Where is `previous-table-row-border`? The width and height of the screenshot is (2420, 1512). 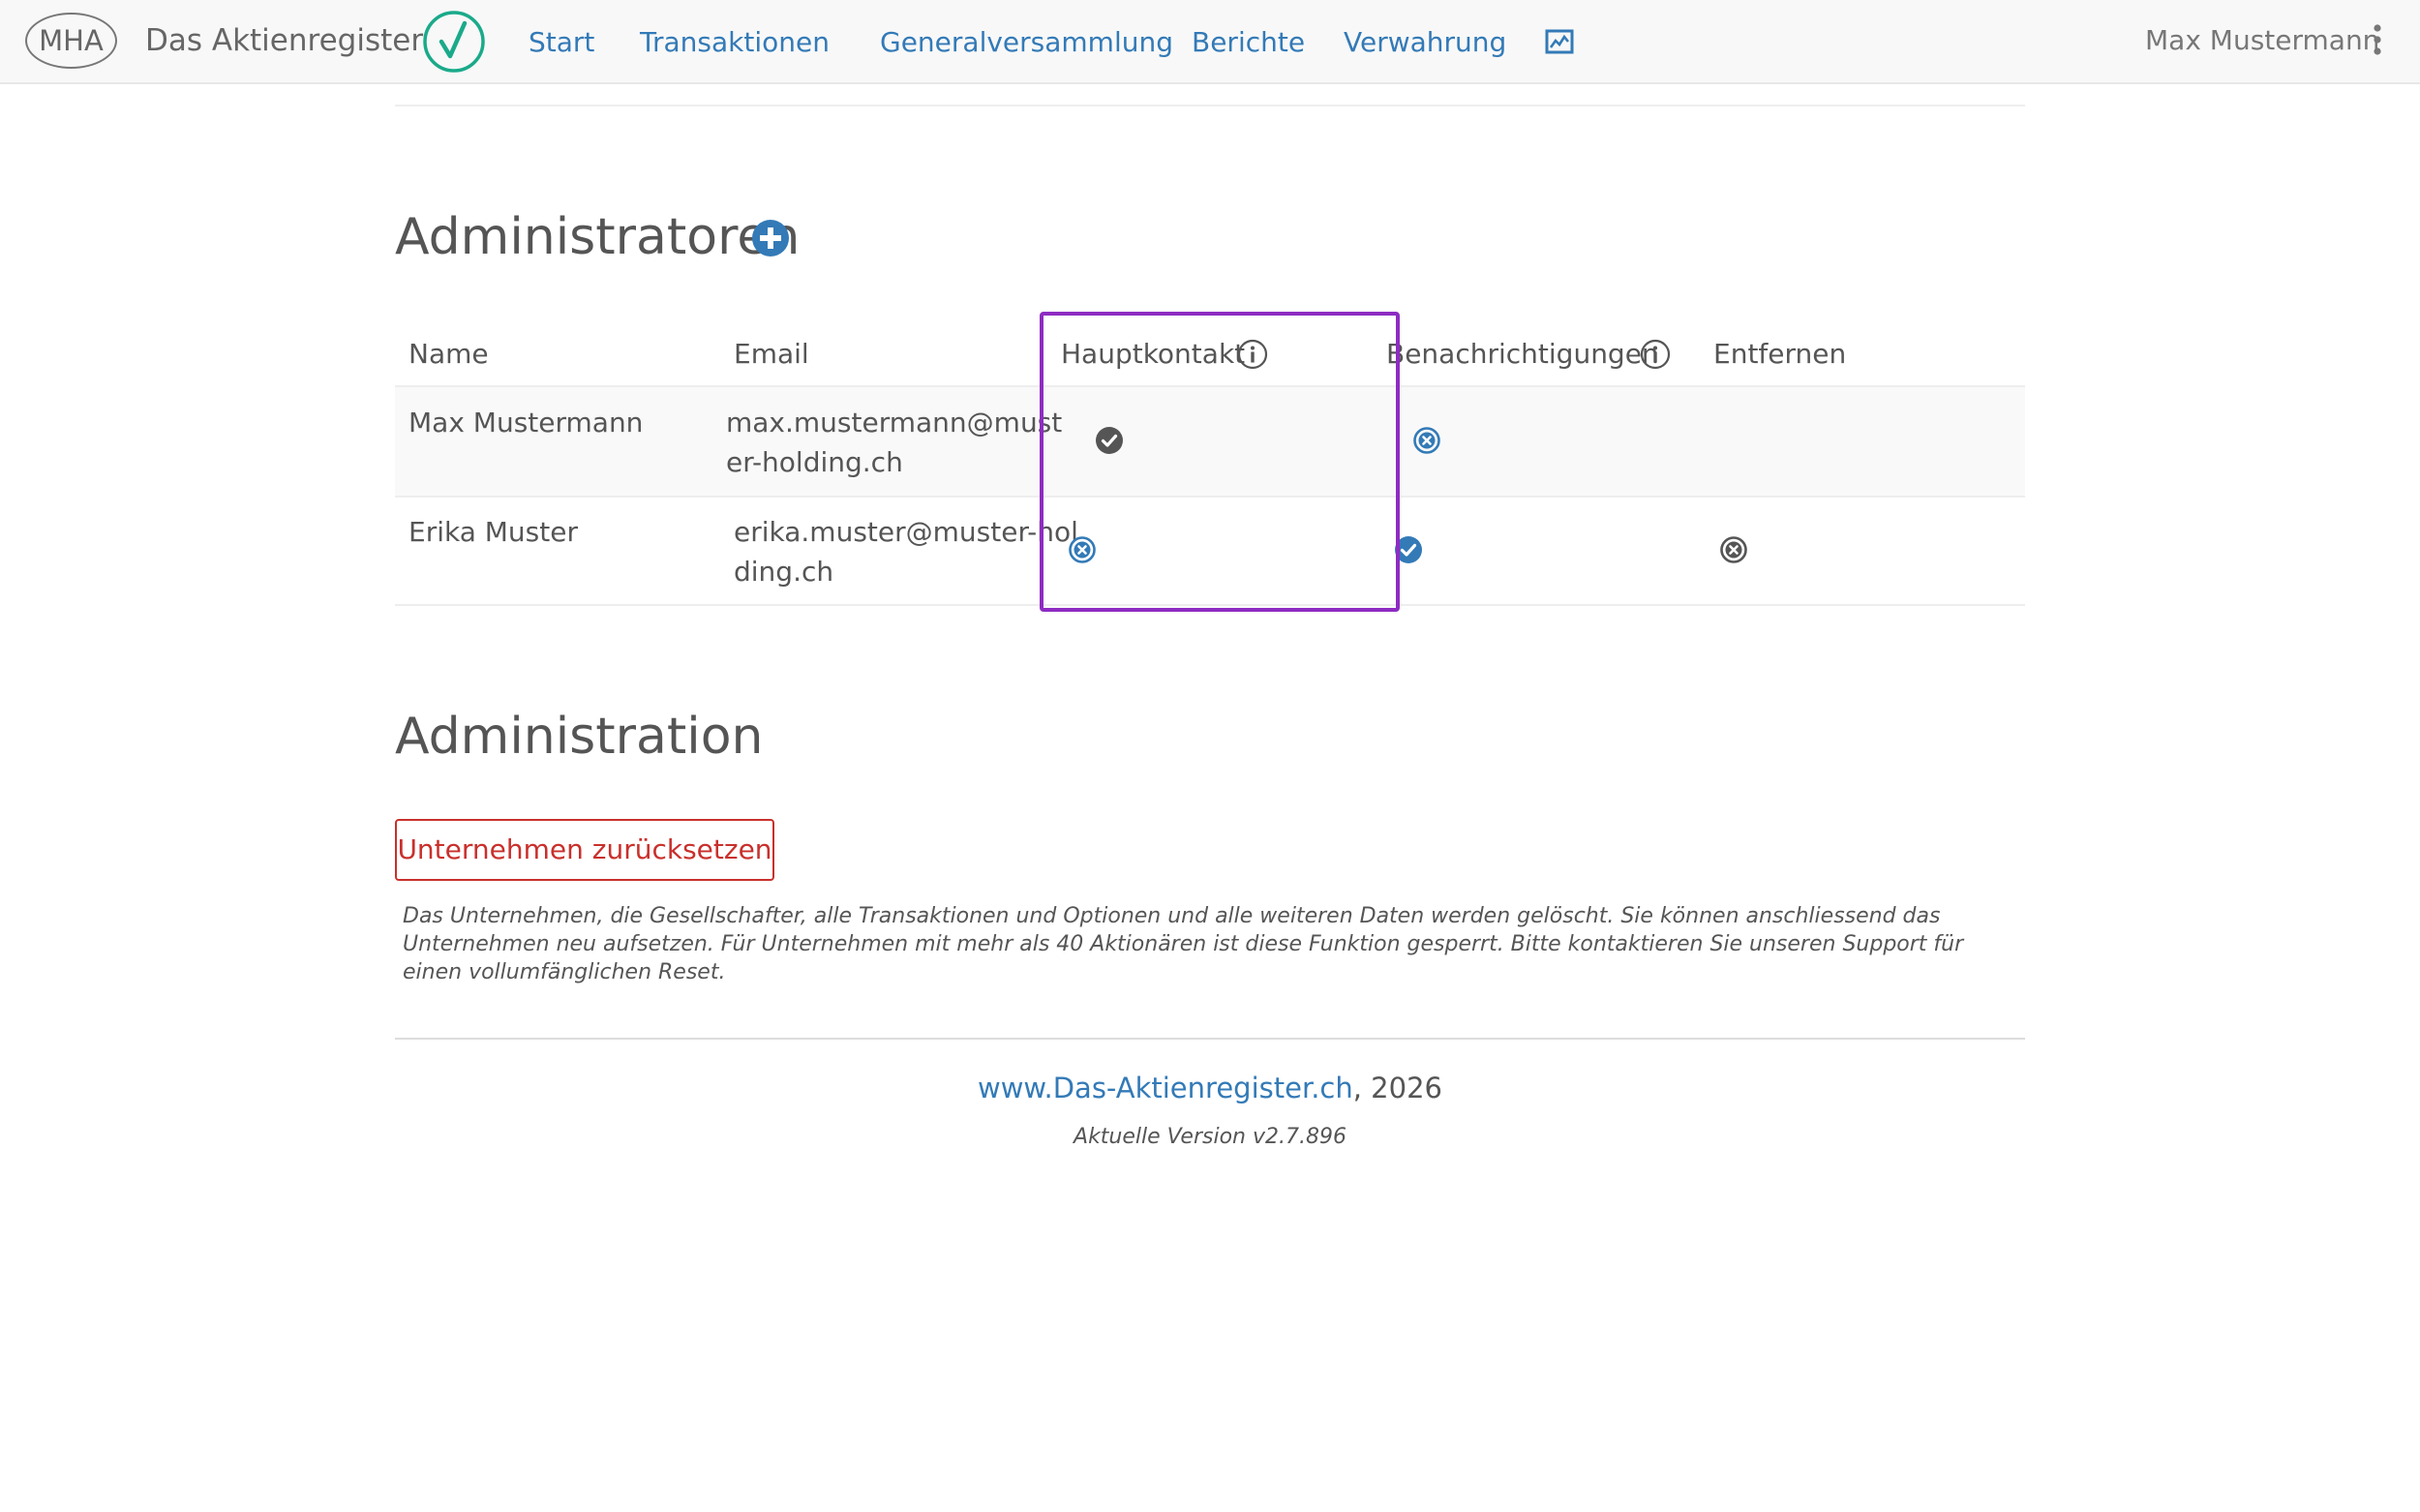
previous-table-row-border is located at coordinates (1210, 105).